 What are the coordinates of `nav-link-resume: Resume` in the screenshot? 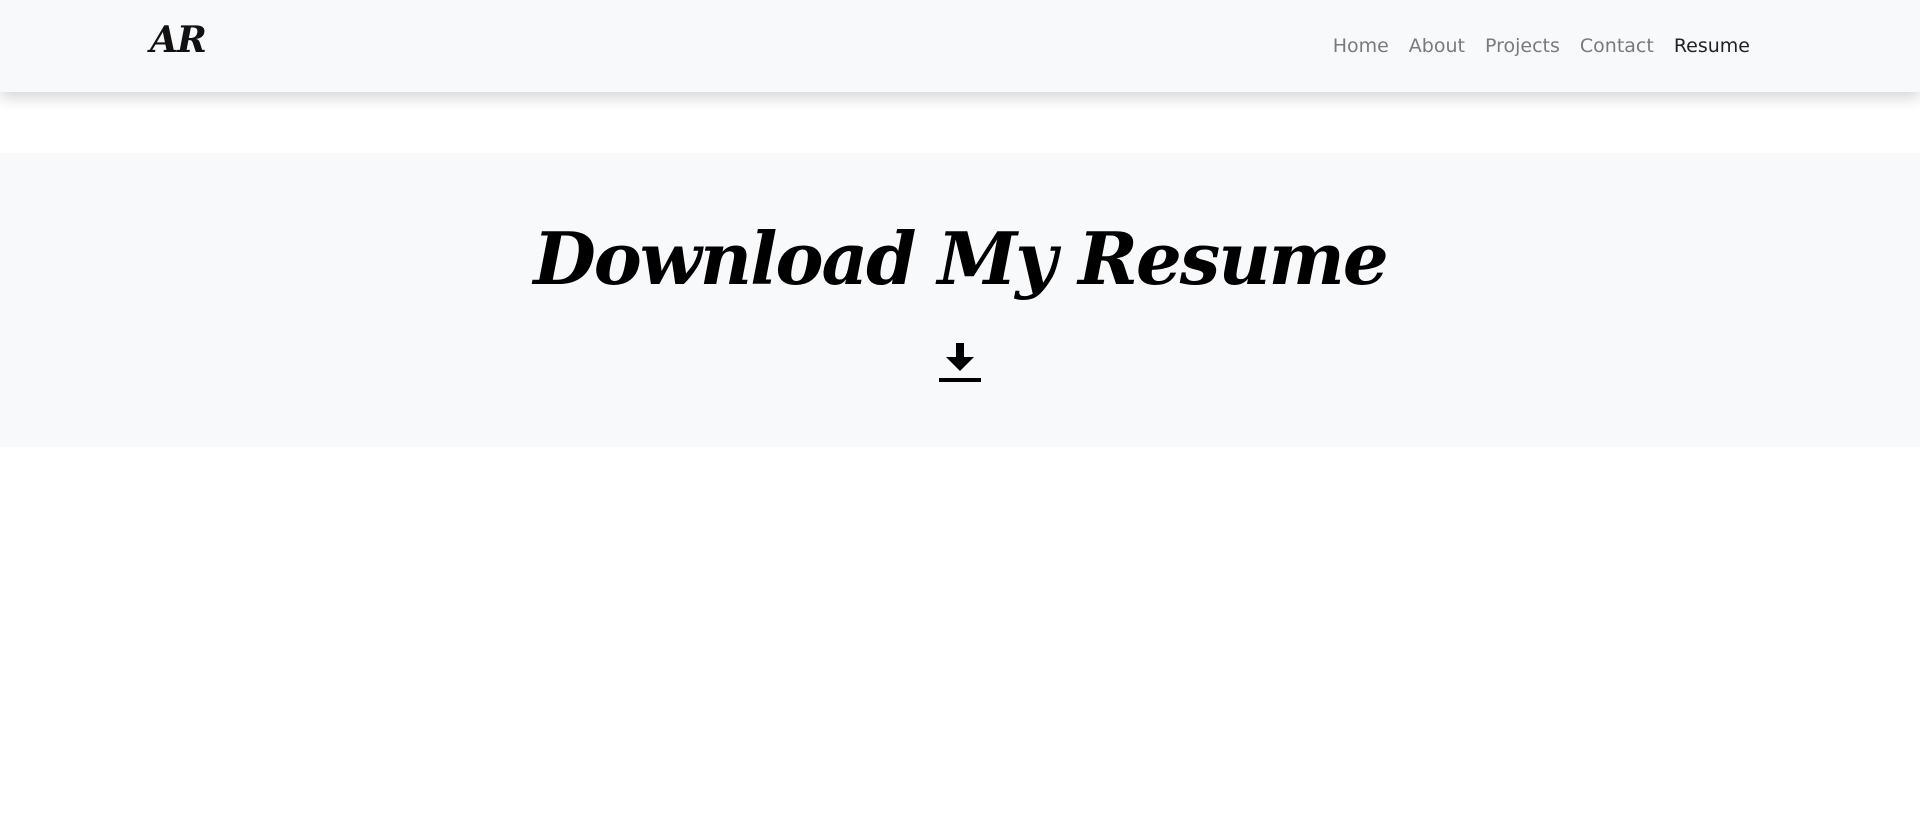 It's located at (1712, 46).